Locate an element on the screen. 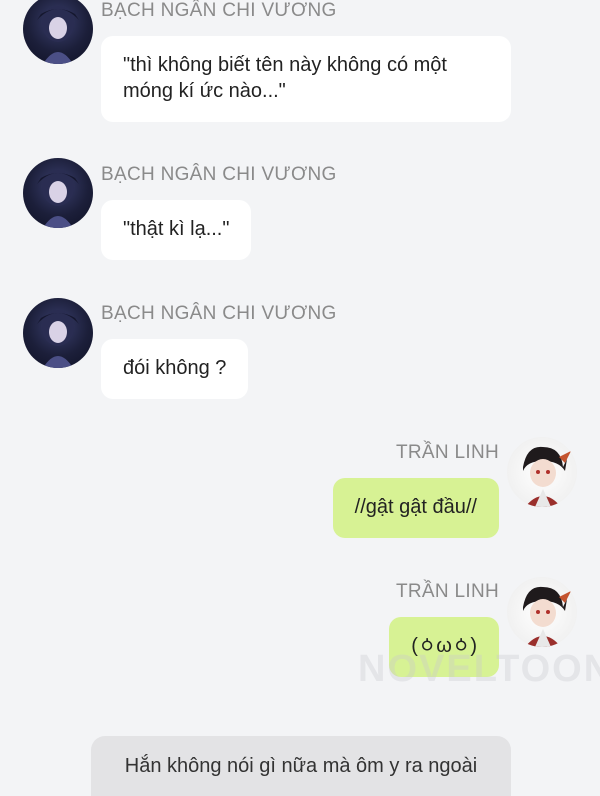 This screenshot has width=600, height=796. message-line: "thì không biết tên này không có một is located at coordinates (285, 65).